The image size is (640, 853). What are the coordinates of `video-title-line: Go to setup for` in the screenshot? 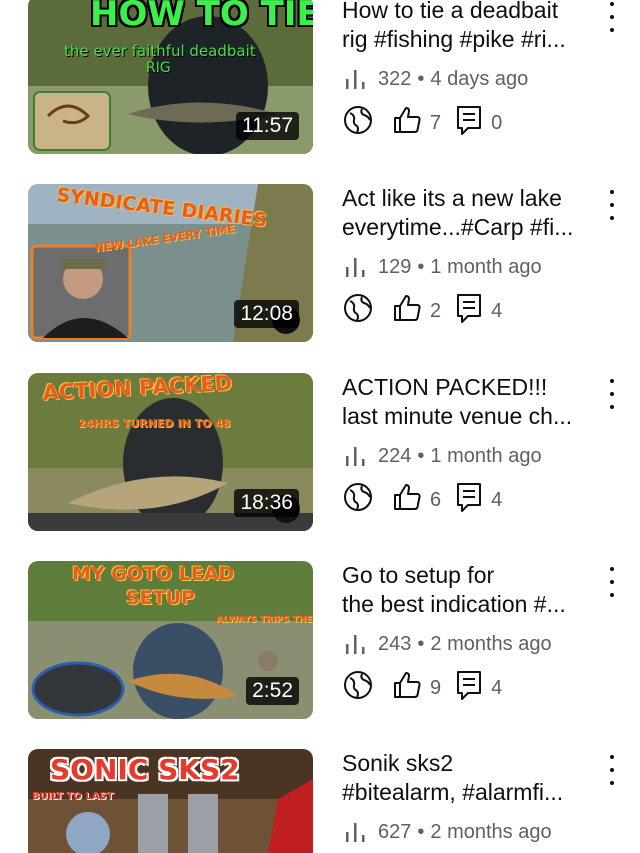 It's located at (418, 575).